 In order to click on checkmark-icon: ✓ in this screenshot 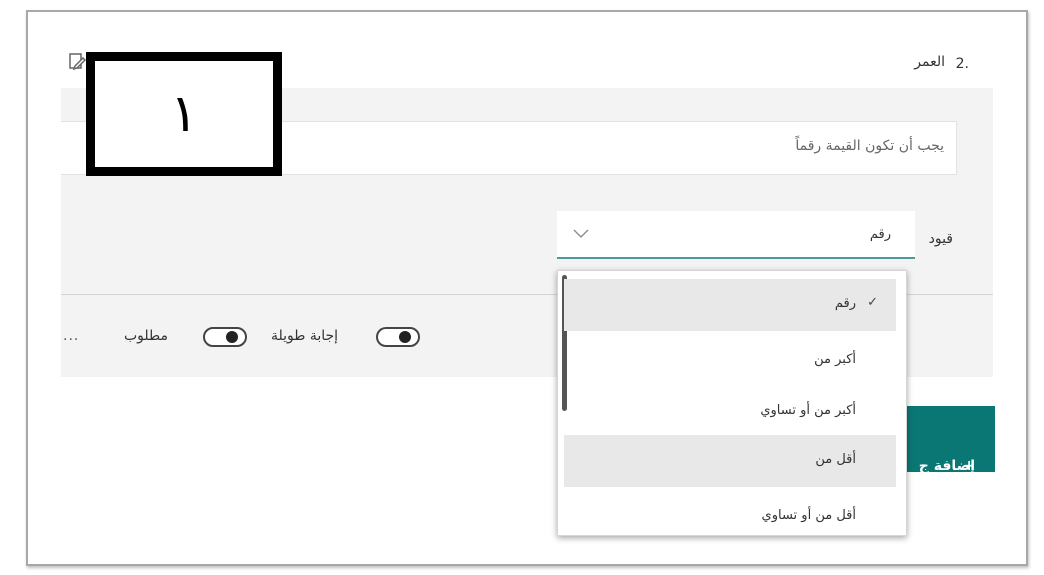, I will do `click(872, 302)`.